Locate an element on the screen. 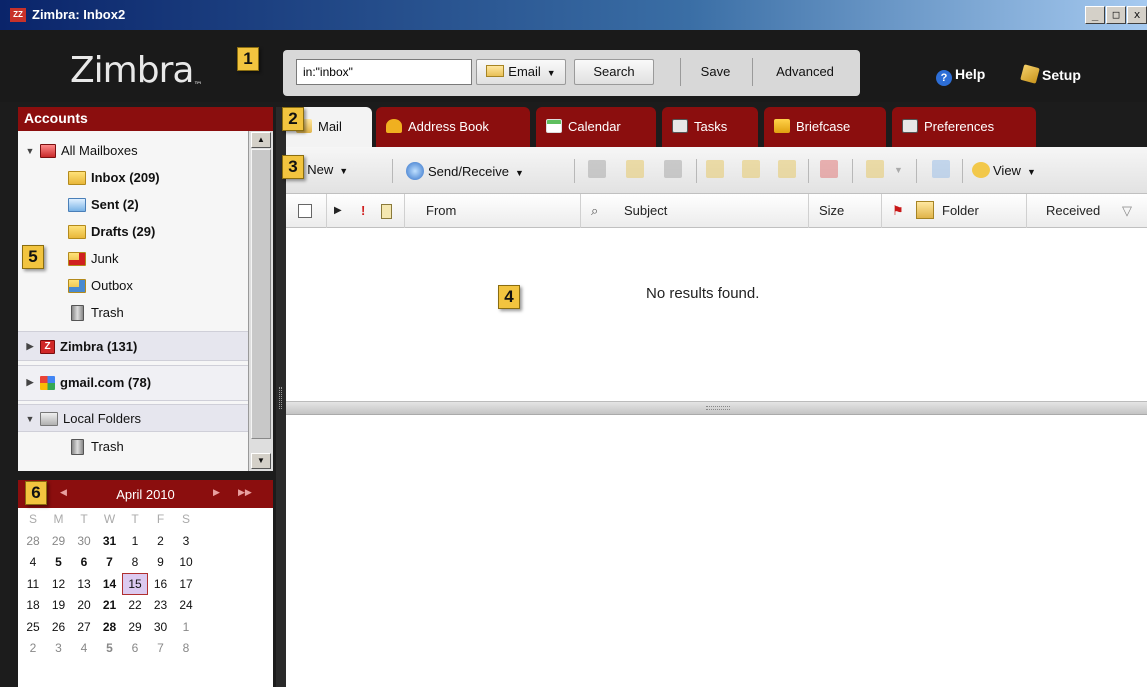 The height and width of the screenshot is (687, 1147). tag-icon is located at coordinates (875, 169).